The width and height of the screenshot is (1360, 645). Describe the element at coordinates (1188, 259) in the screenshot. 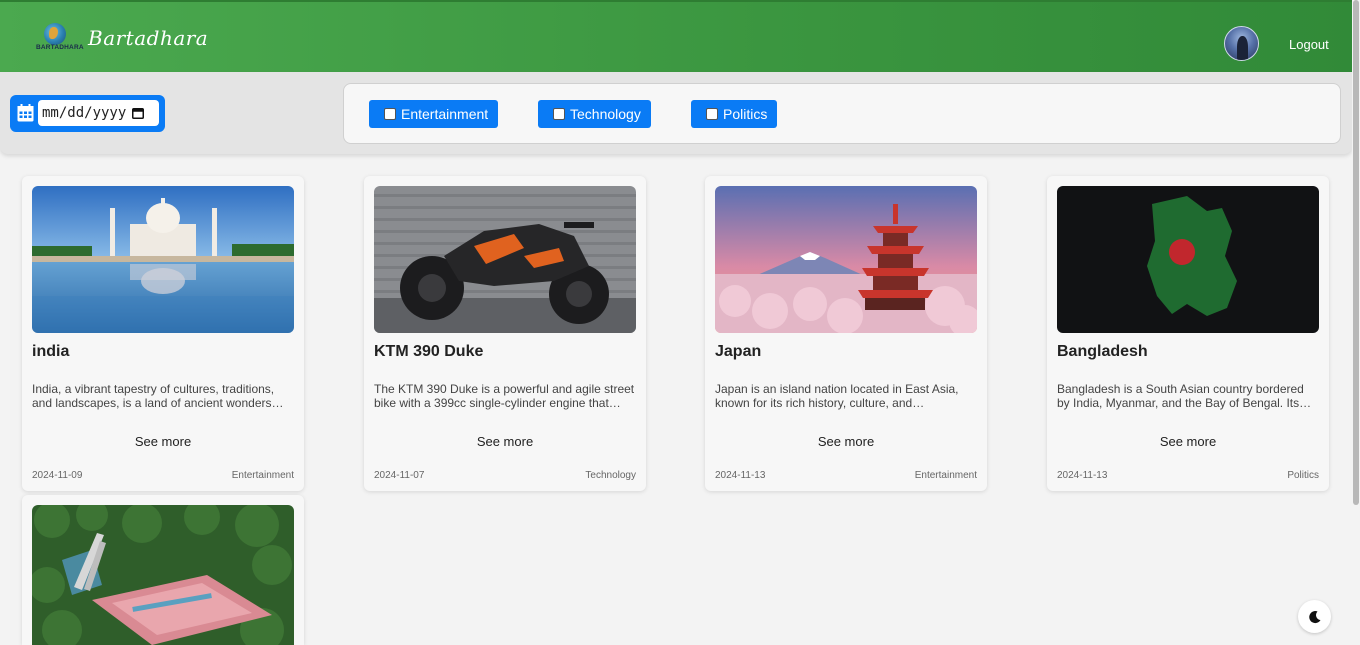

I see `card-image-bangladesh-map` at that location.